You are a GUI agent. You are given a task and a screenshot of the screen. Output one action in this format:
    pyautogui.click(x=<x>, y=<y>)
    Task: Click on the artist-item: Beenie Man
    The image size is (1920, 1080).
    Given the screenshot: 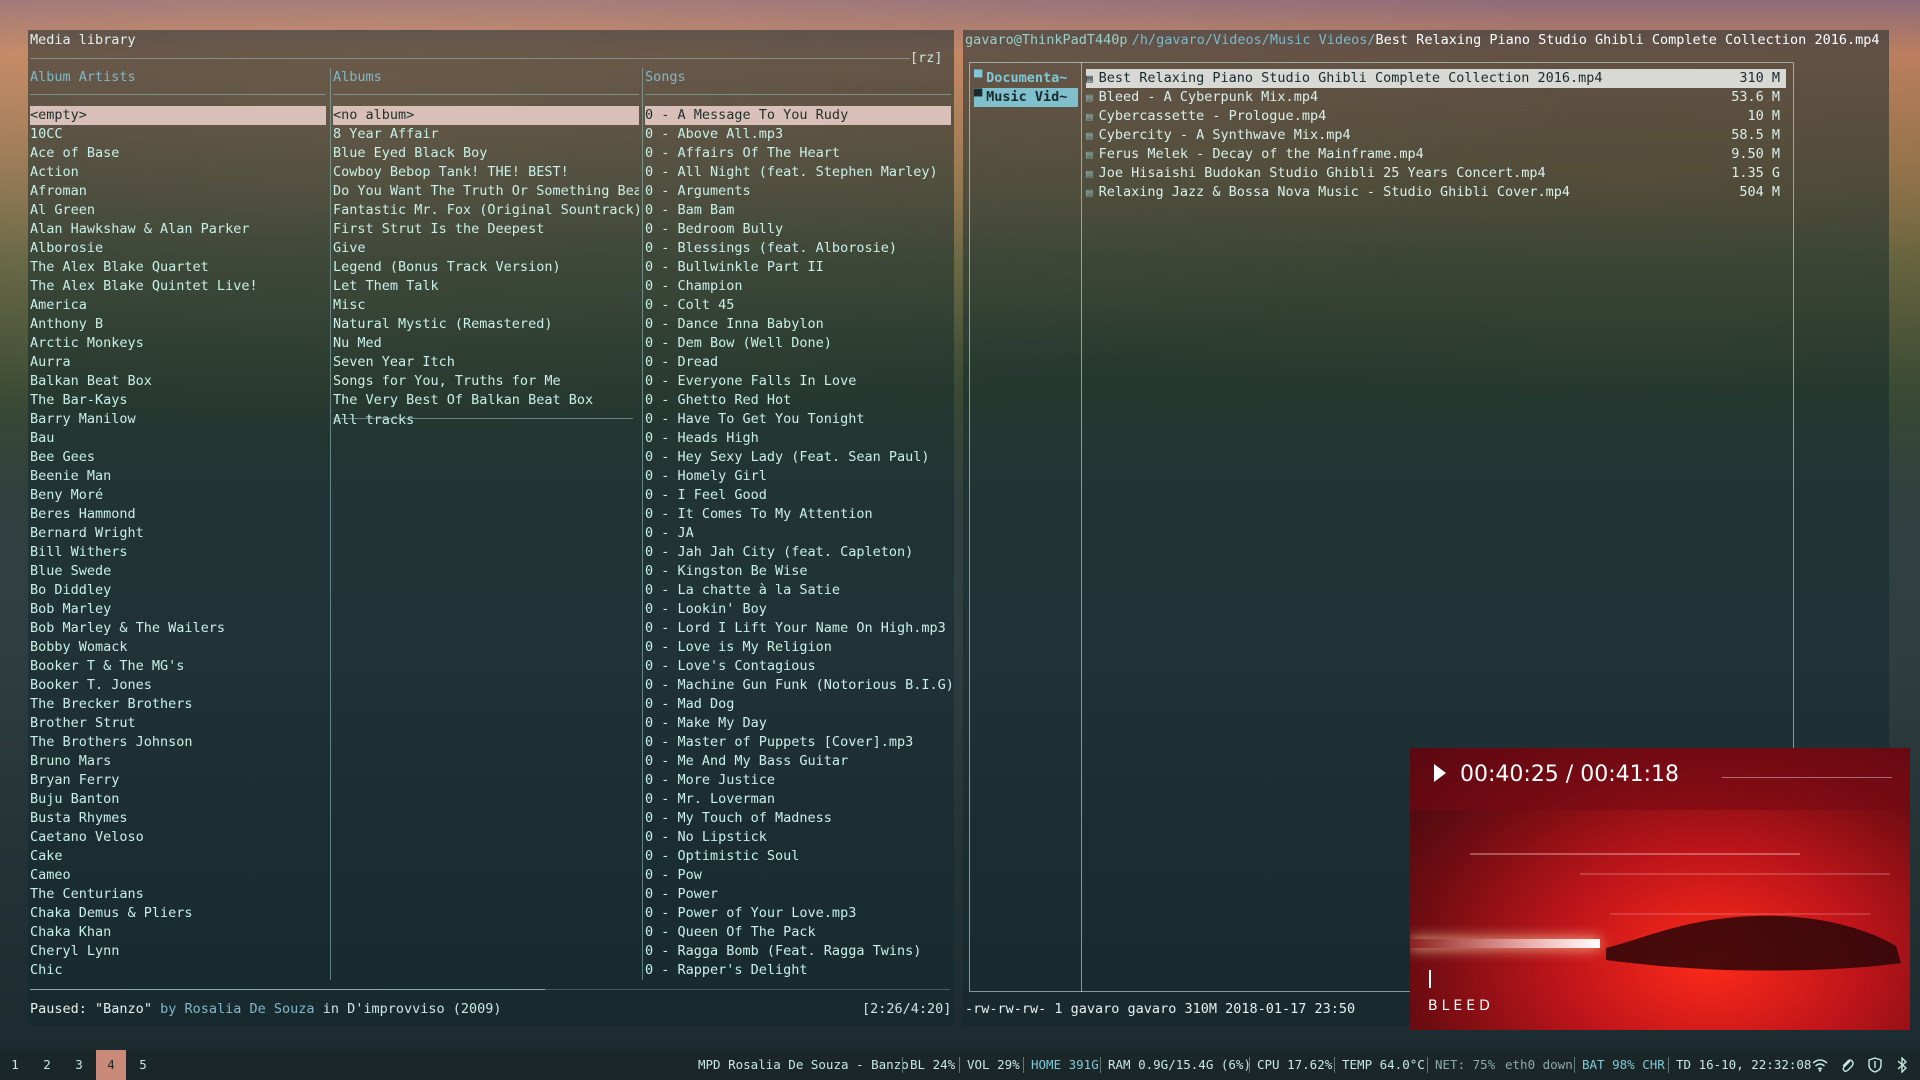 What is the action you would take?
    pyautogui.click(x=178, y=476)
    